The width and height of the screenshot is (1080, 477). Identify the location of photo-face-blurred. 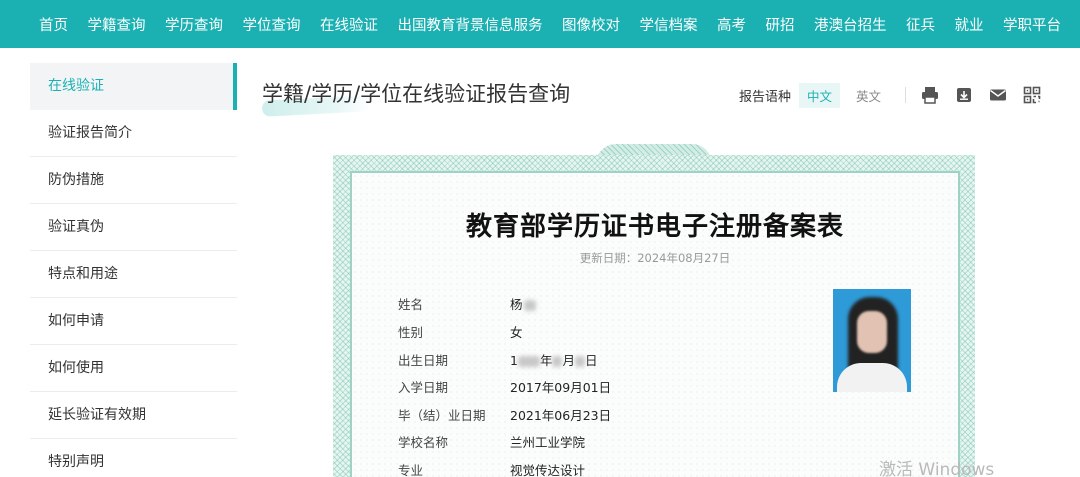
(872, 332).